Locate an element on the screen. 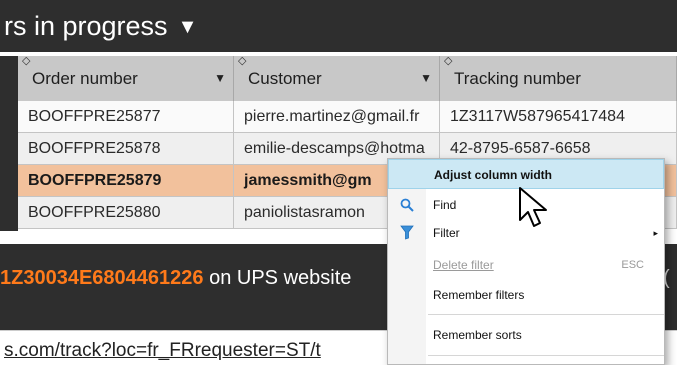 This screenshot has width=677, height=365. mouse-pointer-icon is located at coordinates (533, 207).